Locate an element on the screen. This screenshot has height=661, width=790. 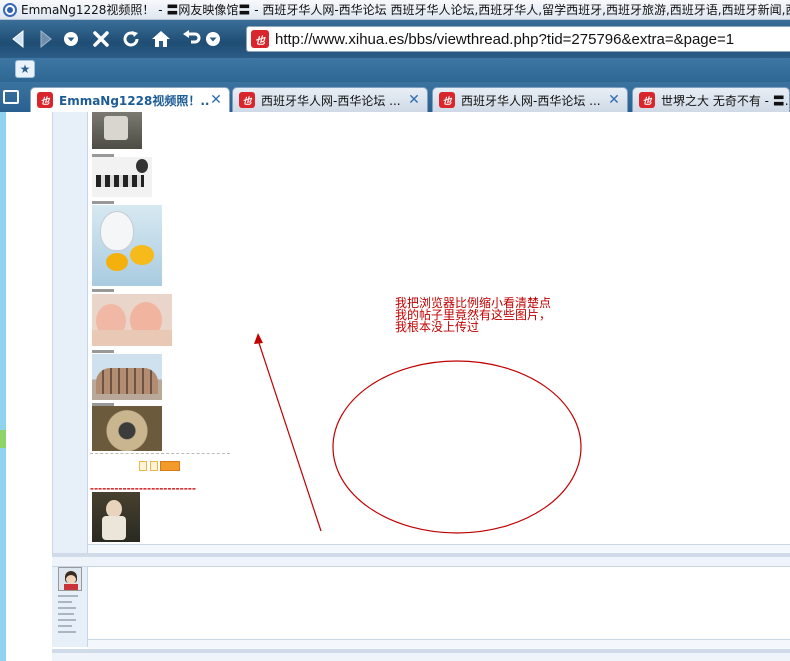
annotation-ellipse is located at coordinates (457, 447).